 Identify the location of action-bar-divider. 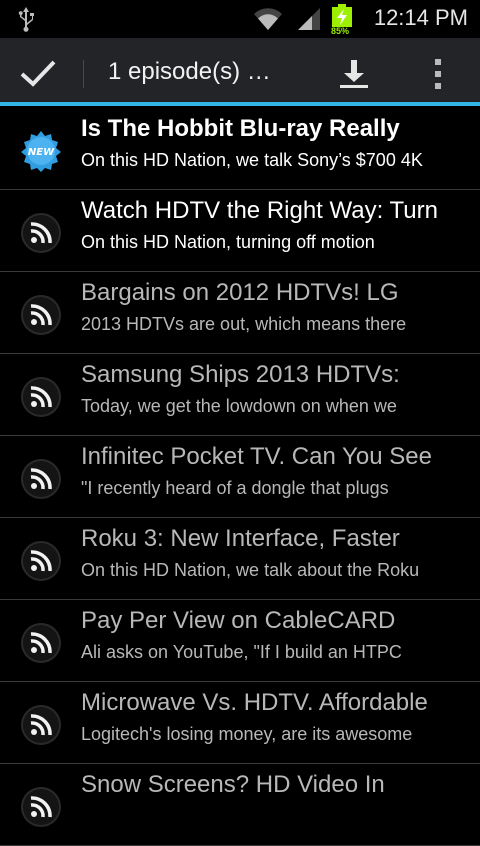
(83, 74).